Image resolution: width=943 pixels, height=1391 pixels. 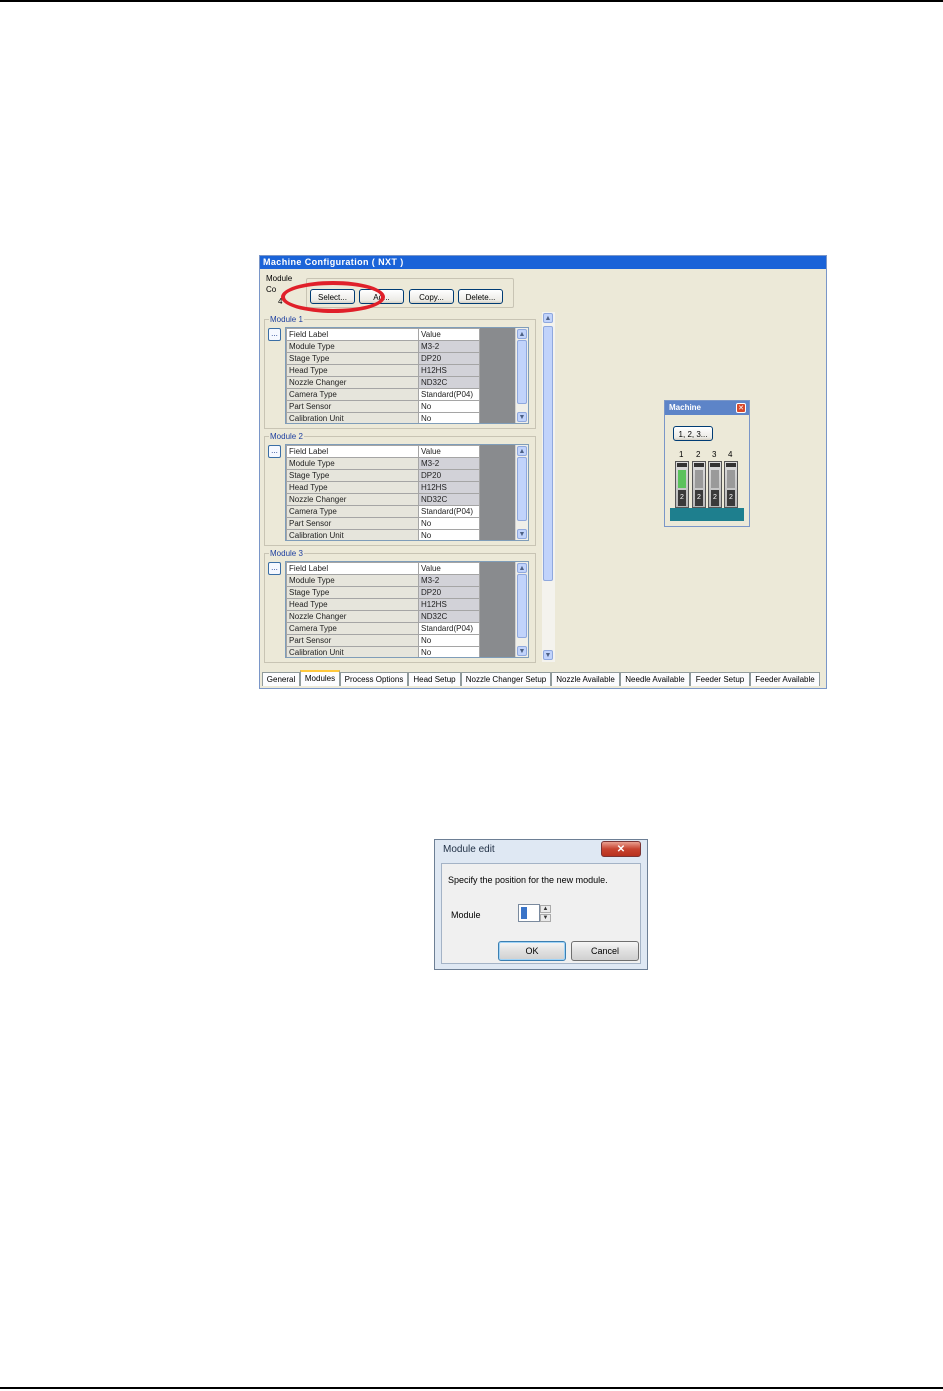 What do you see at coordinates (434, 679) in the screenshot?
I see `tab-head-setup: Head Setup` at bounding box center [434, 679].